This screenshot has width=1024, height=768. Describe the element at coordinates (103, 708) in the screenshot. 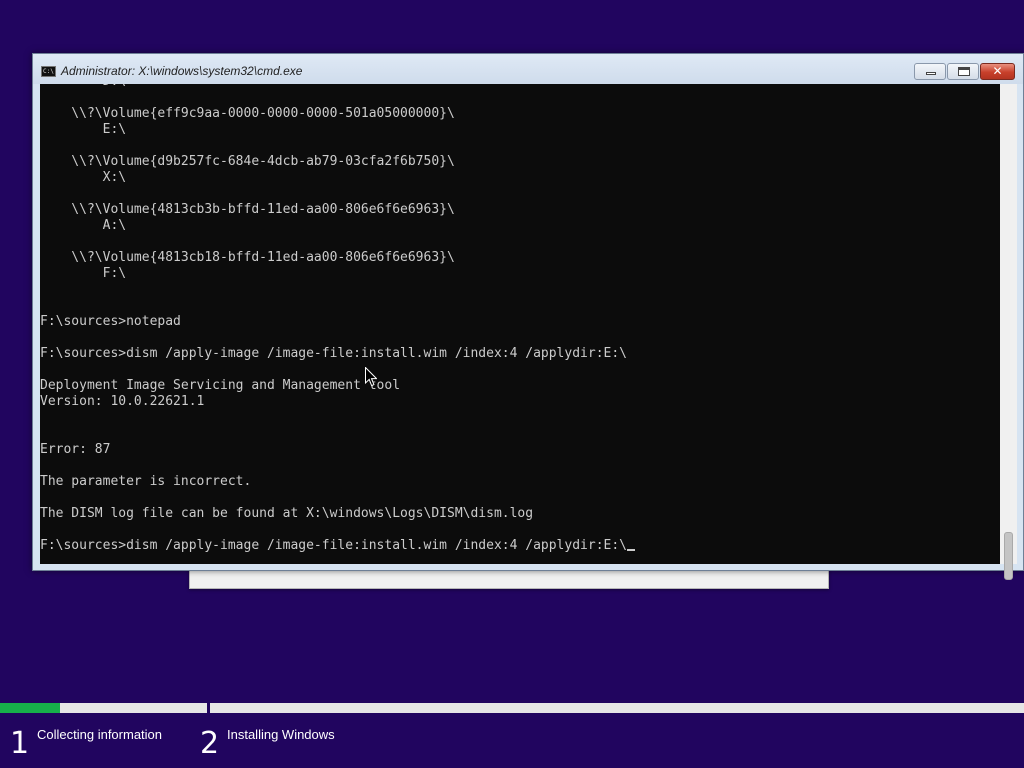

I see `progress-segment-collecting` at that location.